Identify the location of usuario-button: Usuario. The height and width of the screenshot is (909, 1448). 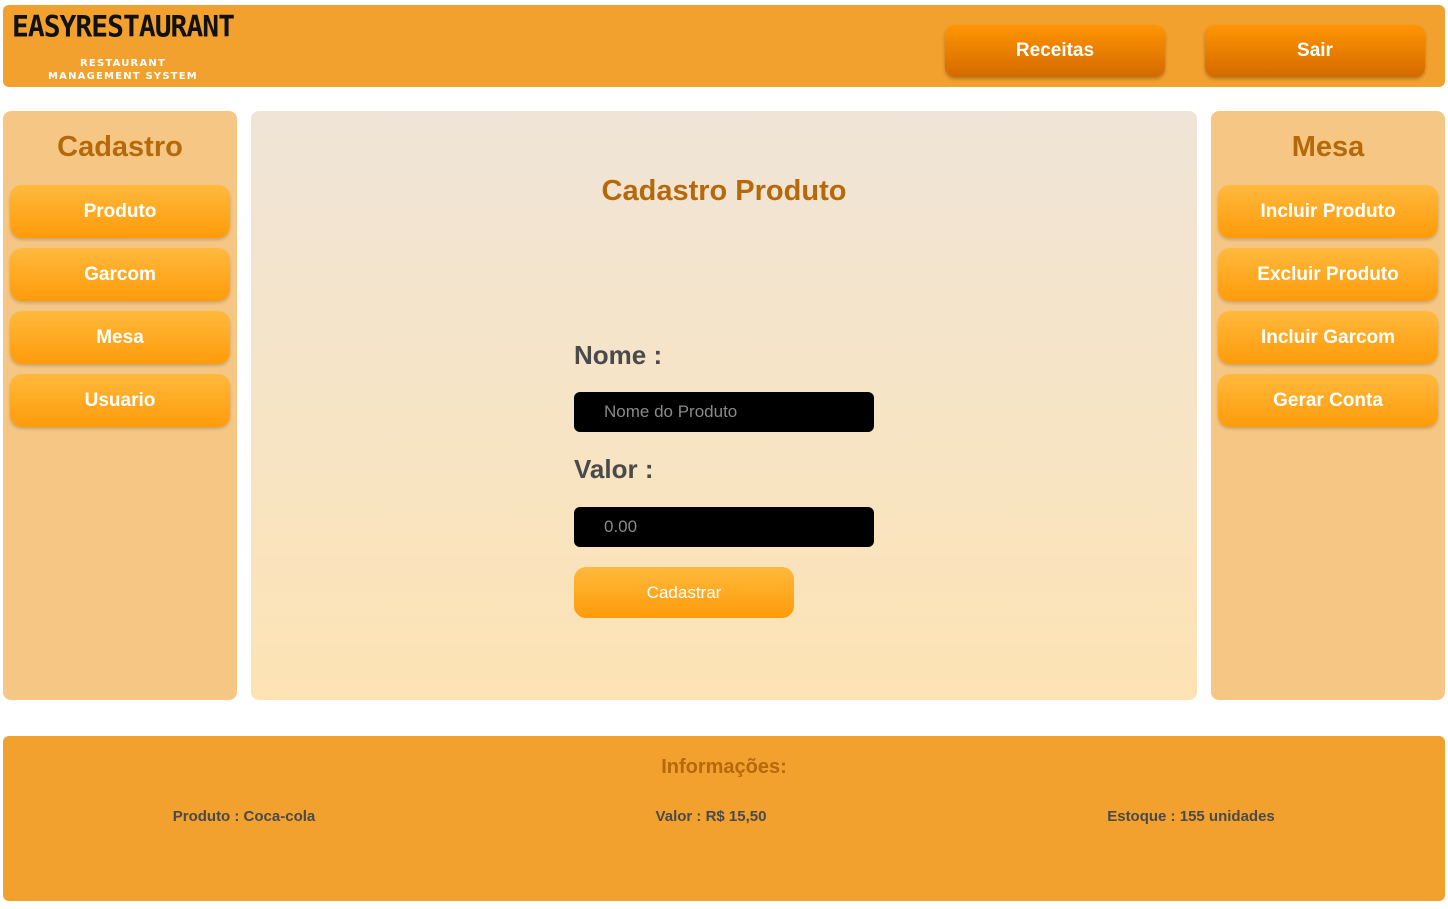
(120, 400).